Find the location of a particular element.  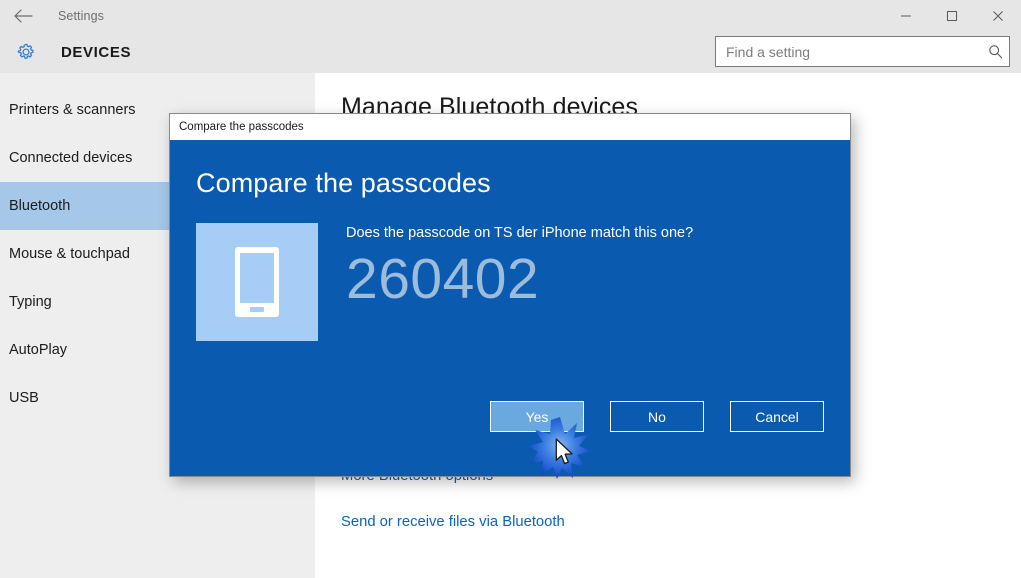

passcode-value: 260402 is located at coordinates (443, 279).